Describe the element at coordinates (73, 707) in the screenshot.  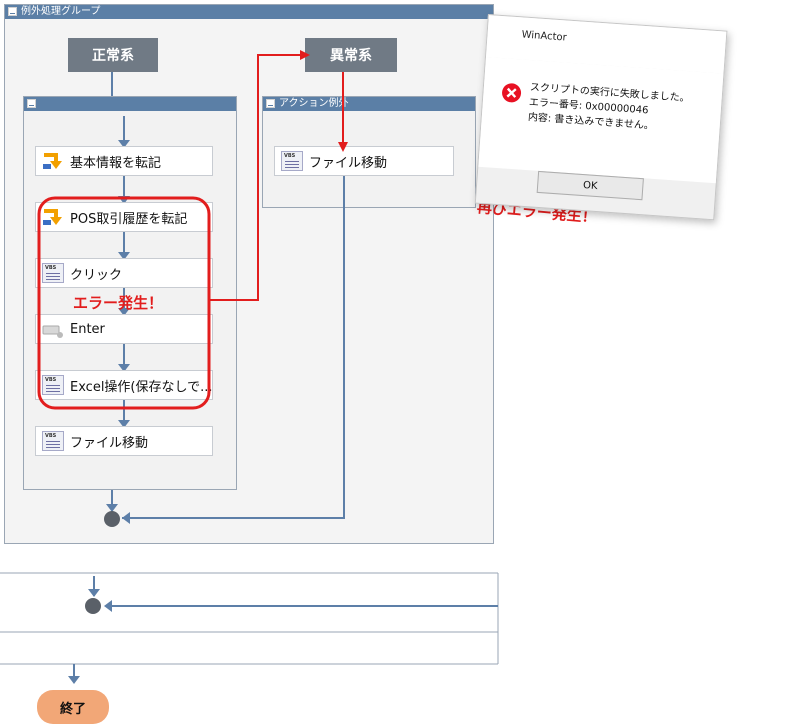
I see `end-node: 終了` at that location.